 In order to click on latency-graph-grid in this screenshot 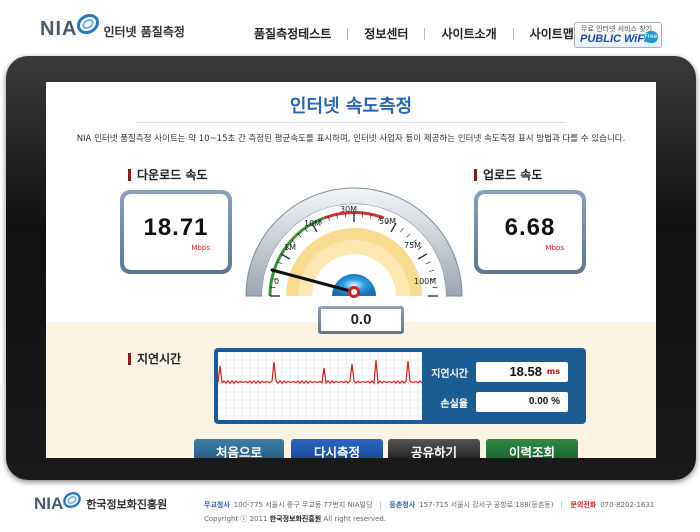, I will do `click(320, 386)`.